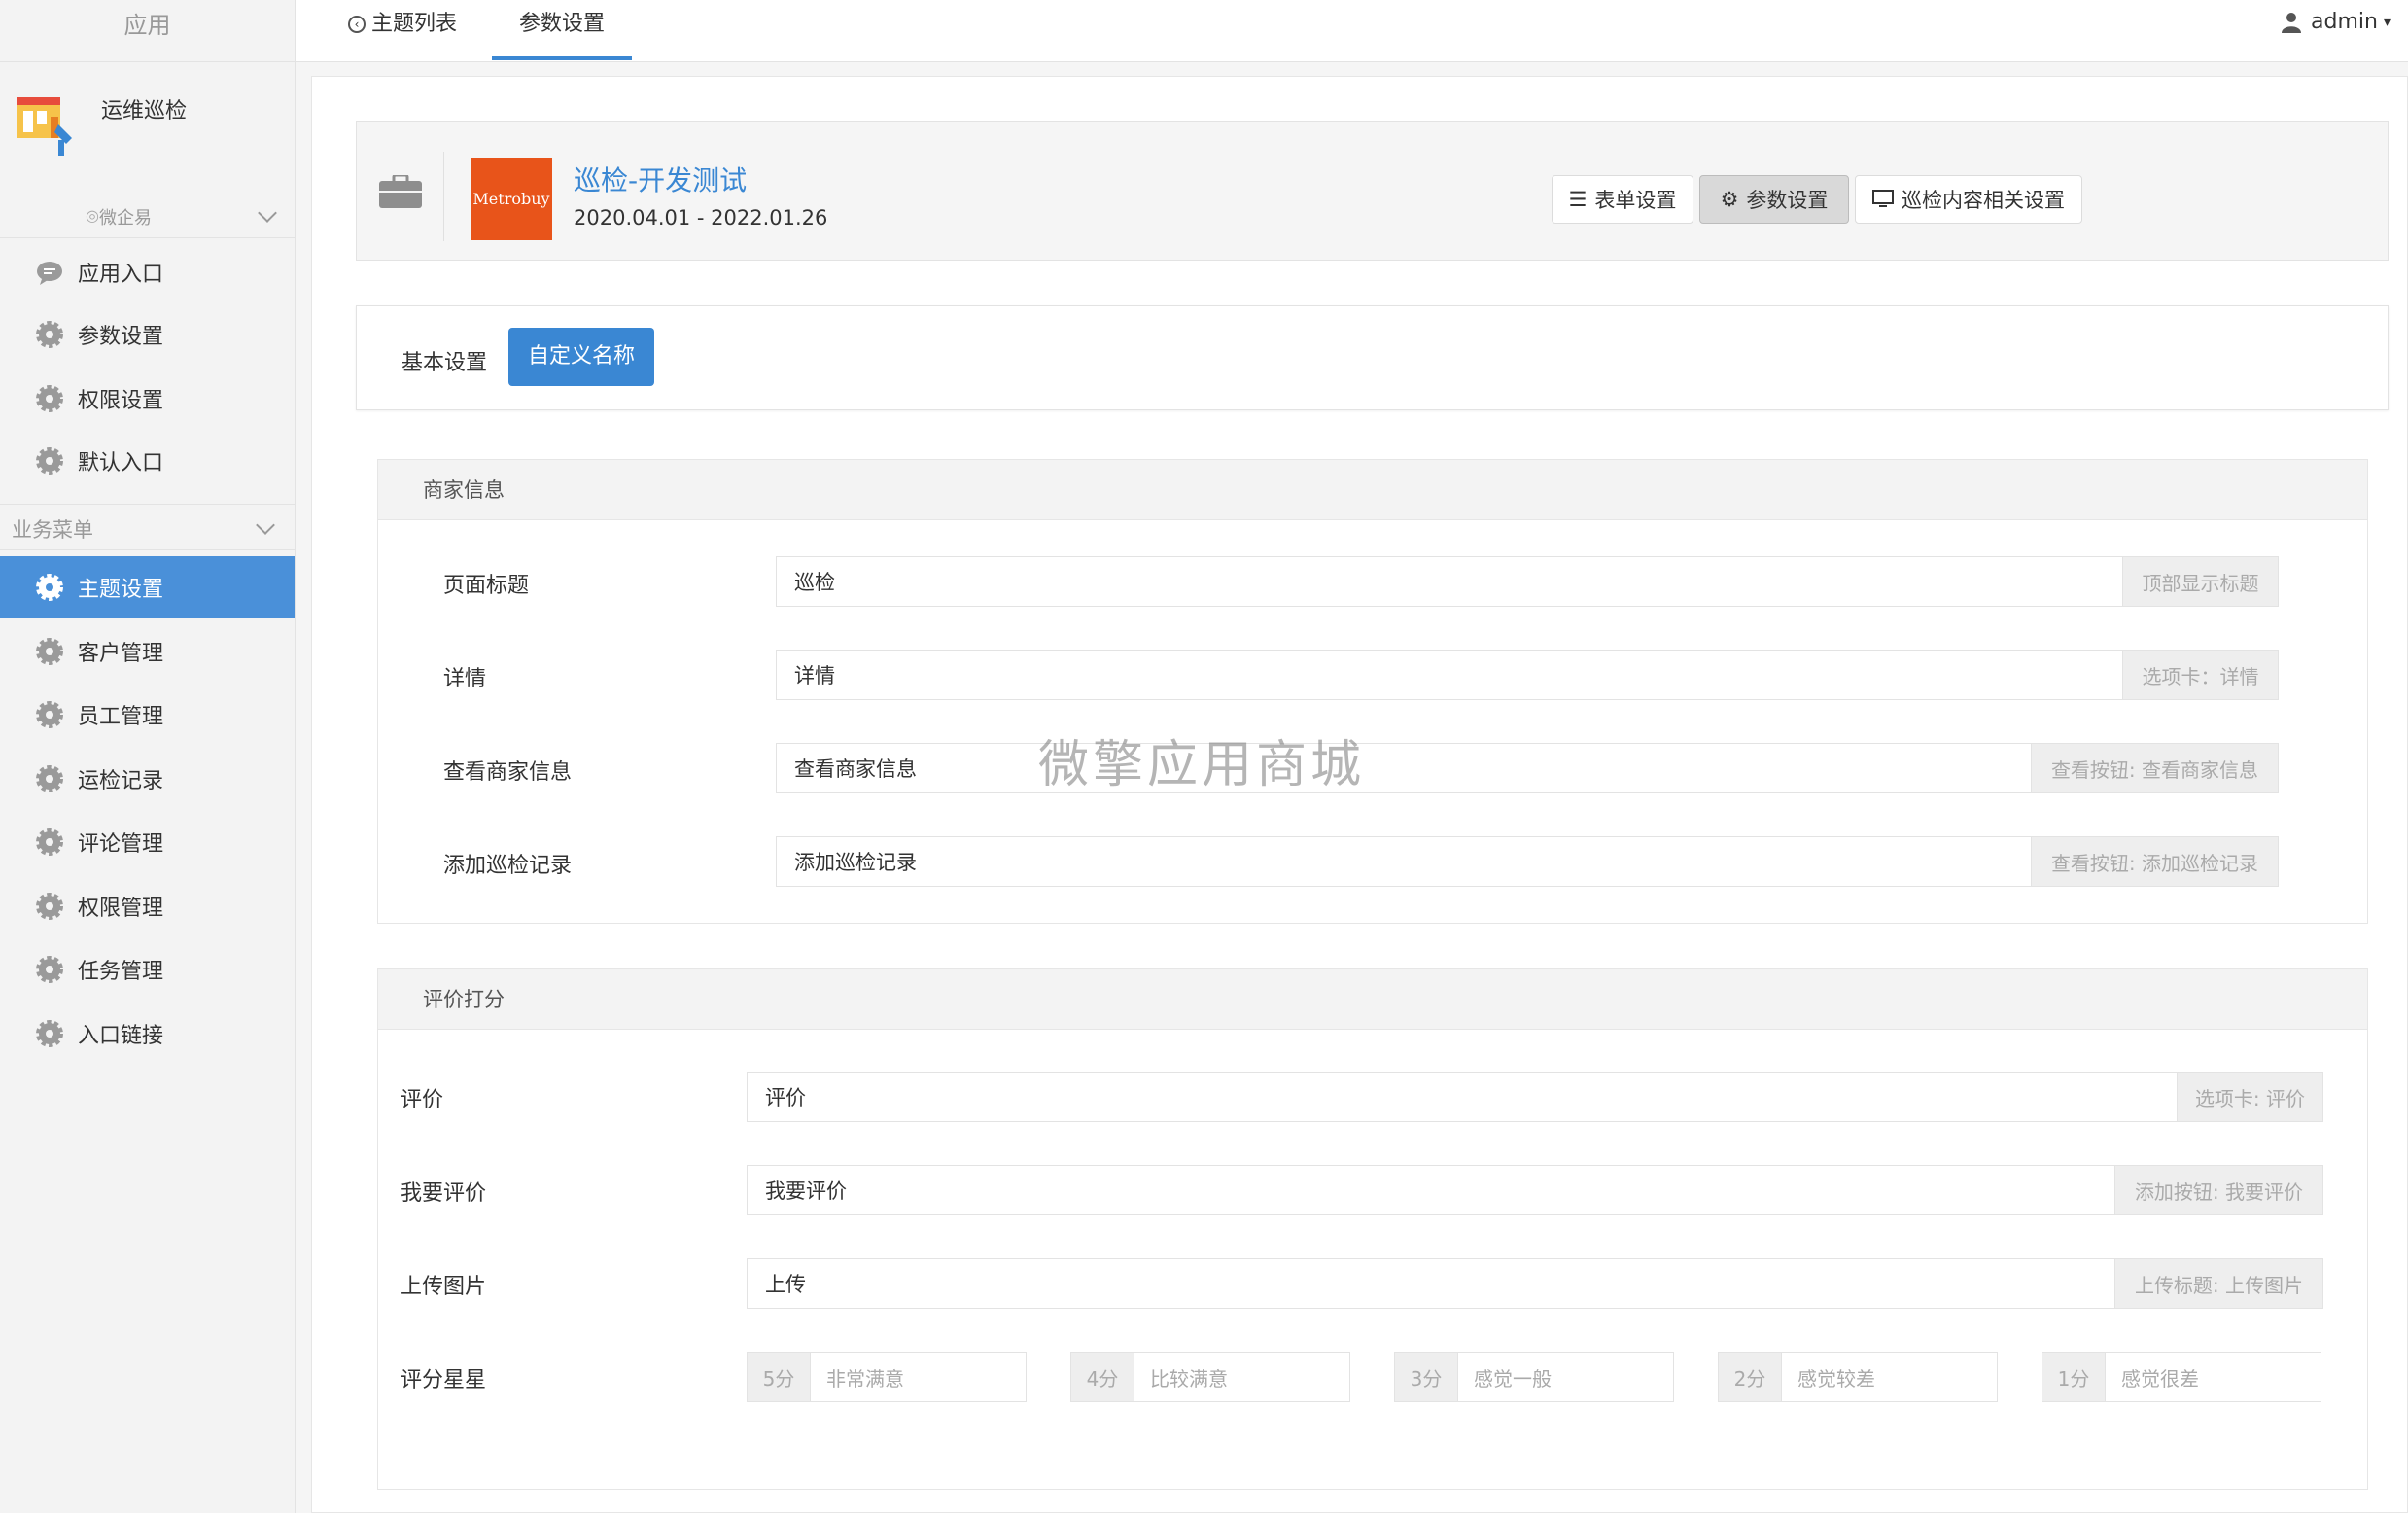 The image size is (2408, 1513). What do you see at coordinates (1102, 1377) in the screenshot?
I see `star-score-addon: 4分` at bounding box center [1102, 1377].